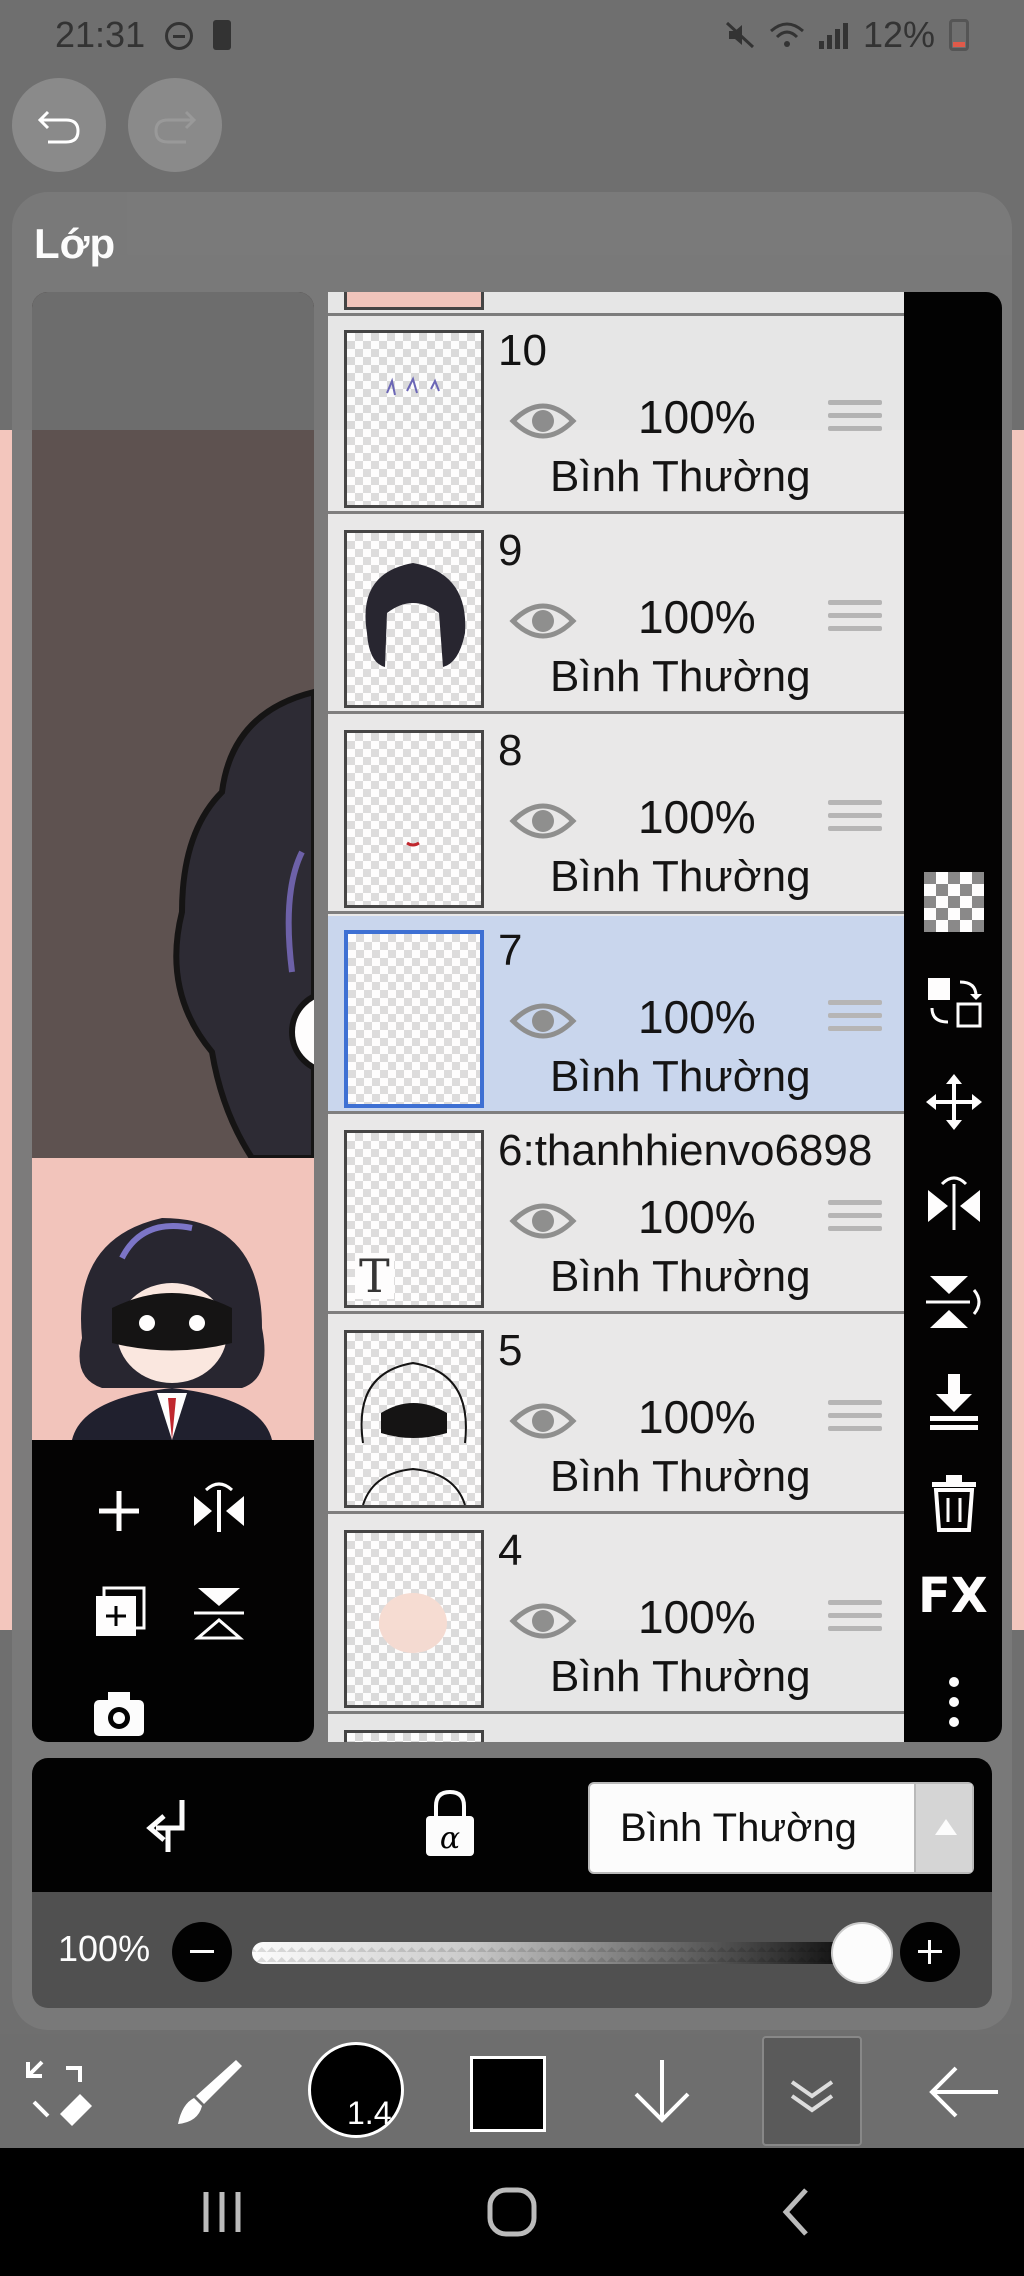  What do you see at coordinates (954, 902) in the screenshot?
I see `transparency-checker-icon` at bounding box center [954, 902].